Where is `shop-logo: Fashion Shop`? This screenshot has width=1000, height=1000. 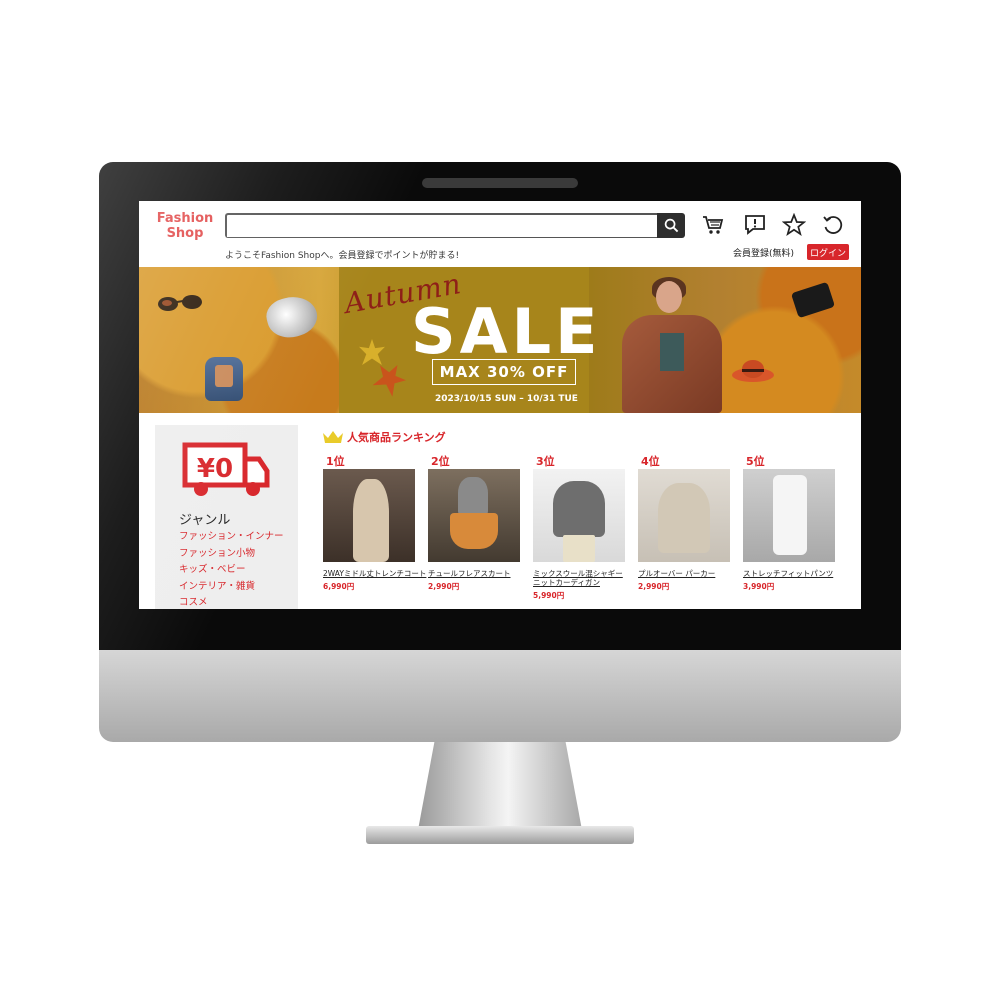 shop-logo: Fashion Shop is located at coordinates (185, 226).